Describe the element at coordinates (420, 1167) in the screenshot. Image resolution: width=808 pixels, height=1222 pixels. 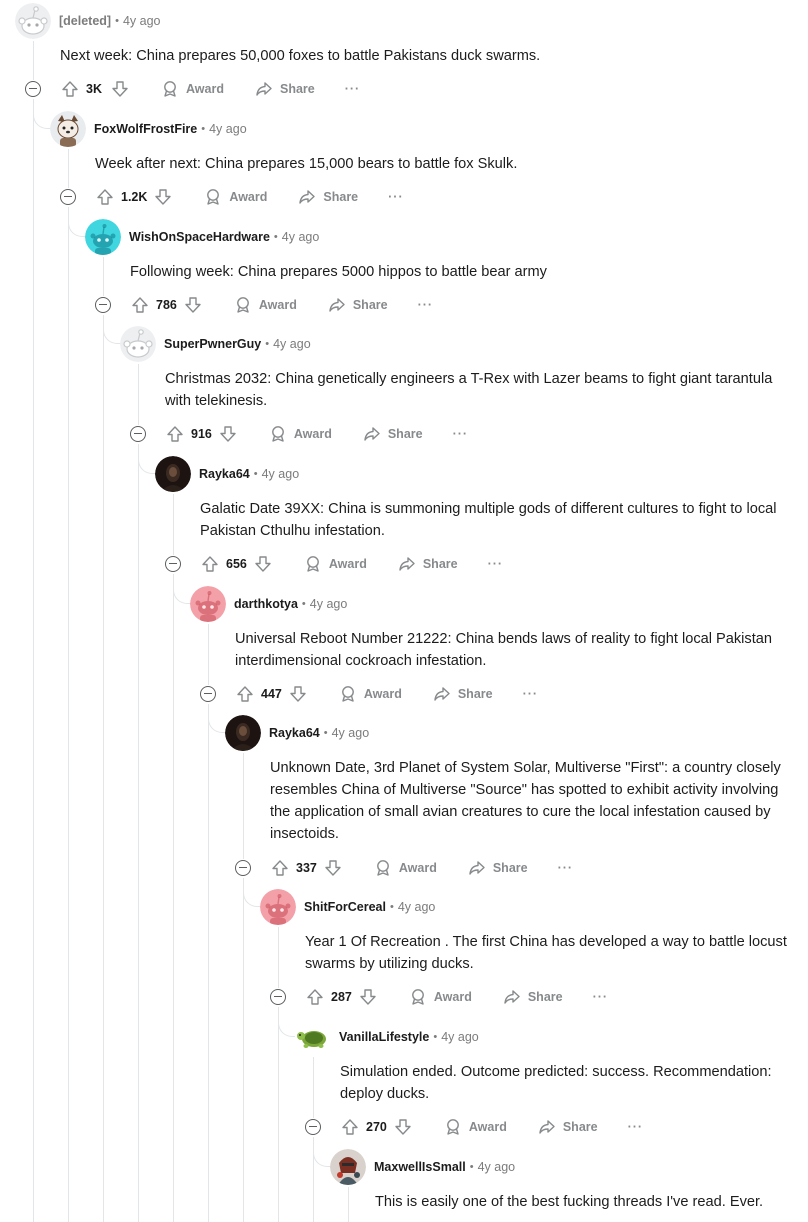
I see `username: MaxwellIsSmall` at that location.